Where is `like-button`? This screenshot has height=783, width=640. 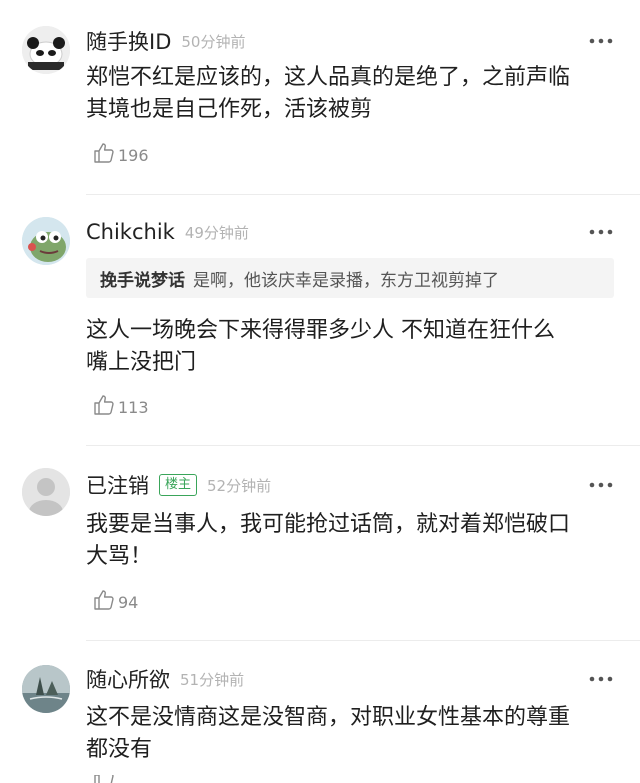 like-button is located at coordinates (104, 779).